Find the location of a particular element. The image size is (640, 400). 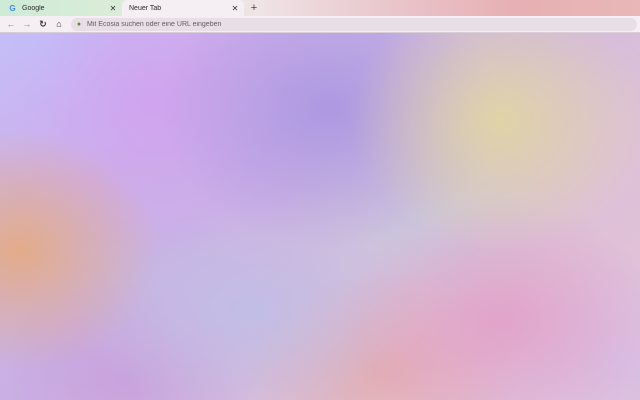

browser-toolbar: ← → ↻ ⌂ ● is located at coordinates (320, 24).